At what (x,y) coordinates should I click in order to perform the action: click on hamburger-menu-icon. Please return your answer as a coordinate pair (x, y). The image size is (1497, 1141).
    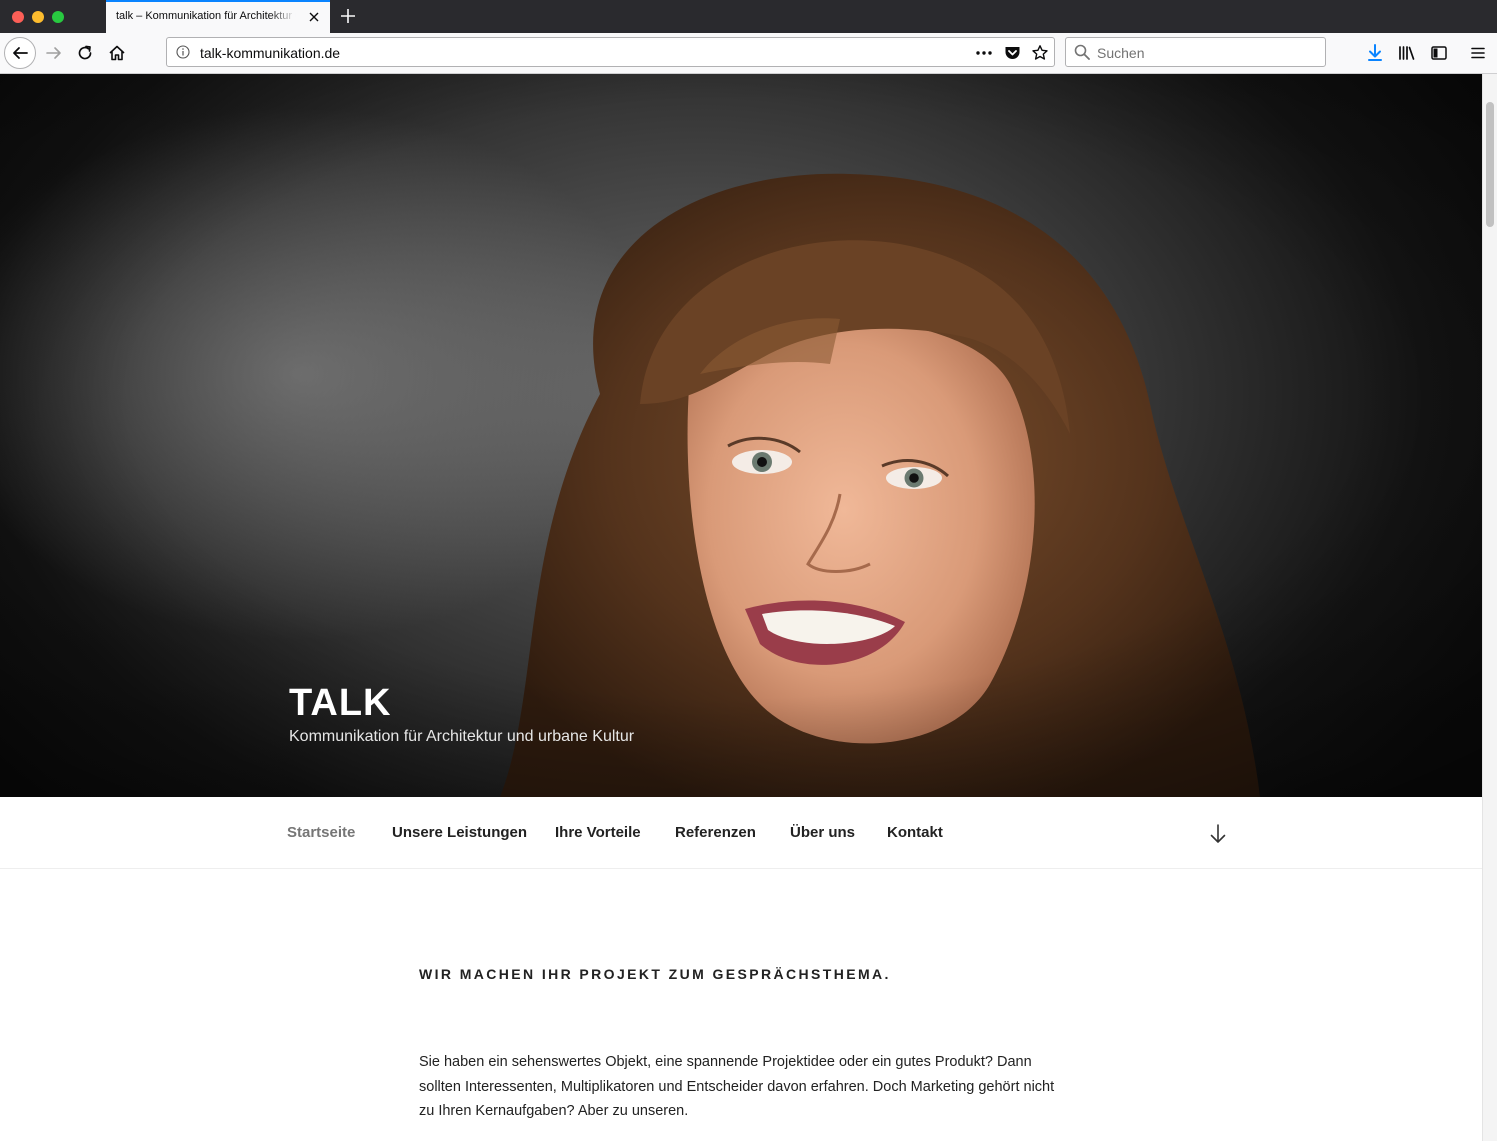
    Looking at the image, I should click on (1478, 53).